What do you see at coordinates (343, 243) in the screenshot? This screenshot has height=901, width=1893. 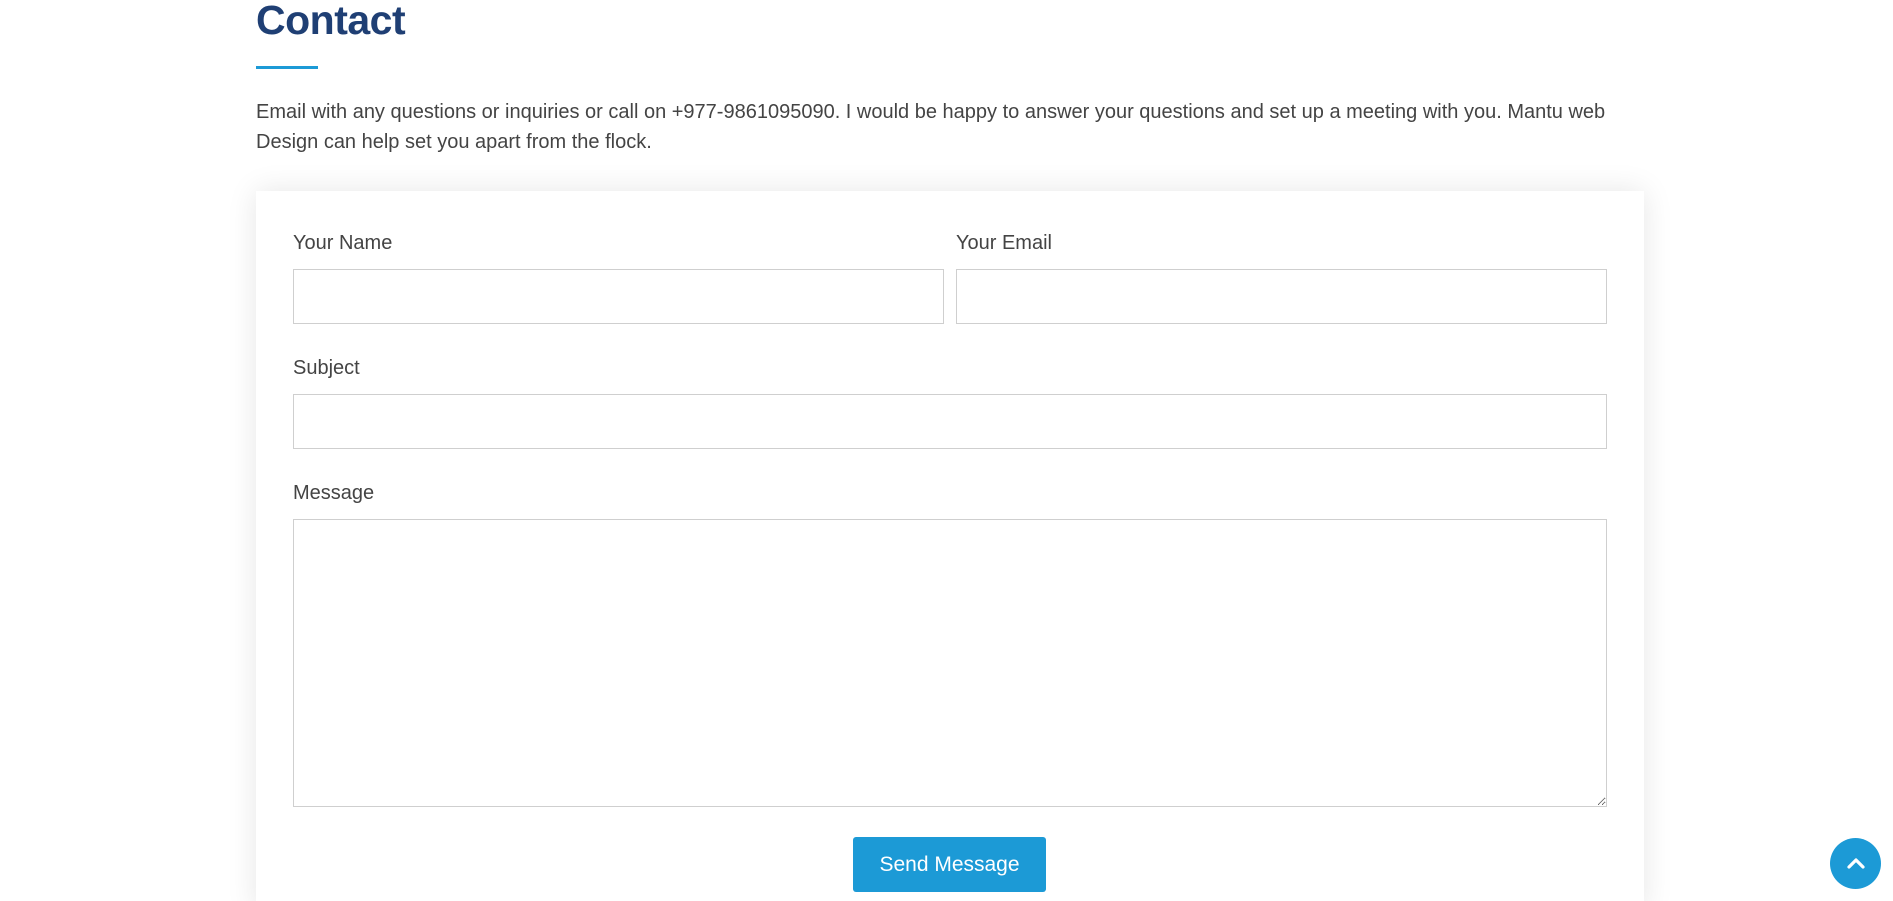 I see `name-label: Your Name` at bounding box center [343, 243].